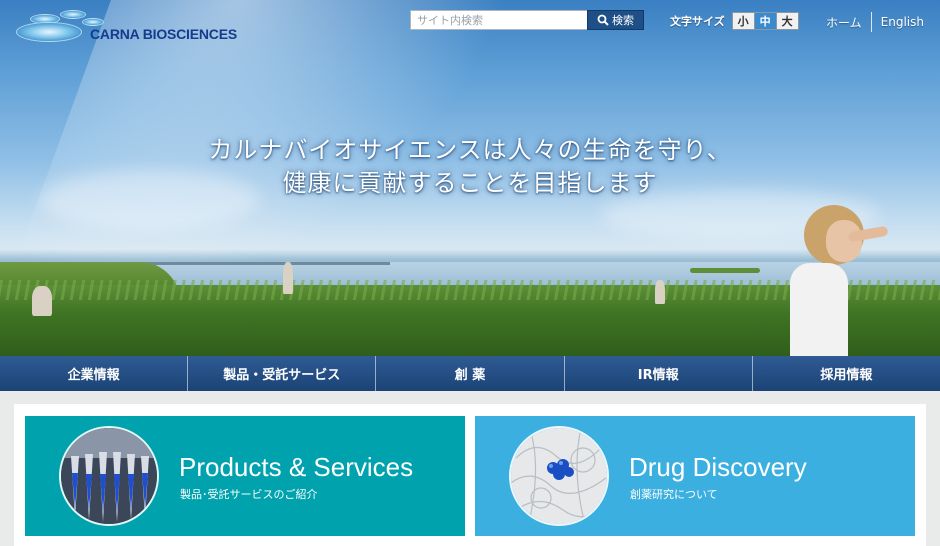  I want to click on hero-tagline-line1: カルナバイオサイエンスは人々の生命を守り、, so click(470, 150).